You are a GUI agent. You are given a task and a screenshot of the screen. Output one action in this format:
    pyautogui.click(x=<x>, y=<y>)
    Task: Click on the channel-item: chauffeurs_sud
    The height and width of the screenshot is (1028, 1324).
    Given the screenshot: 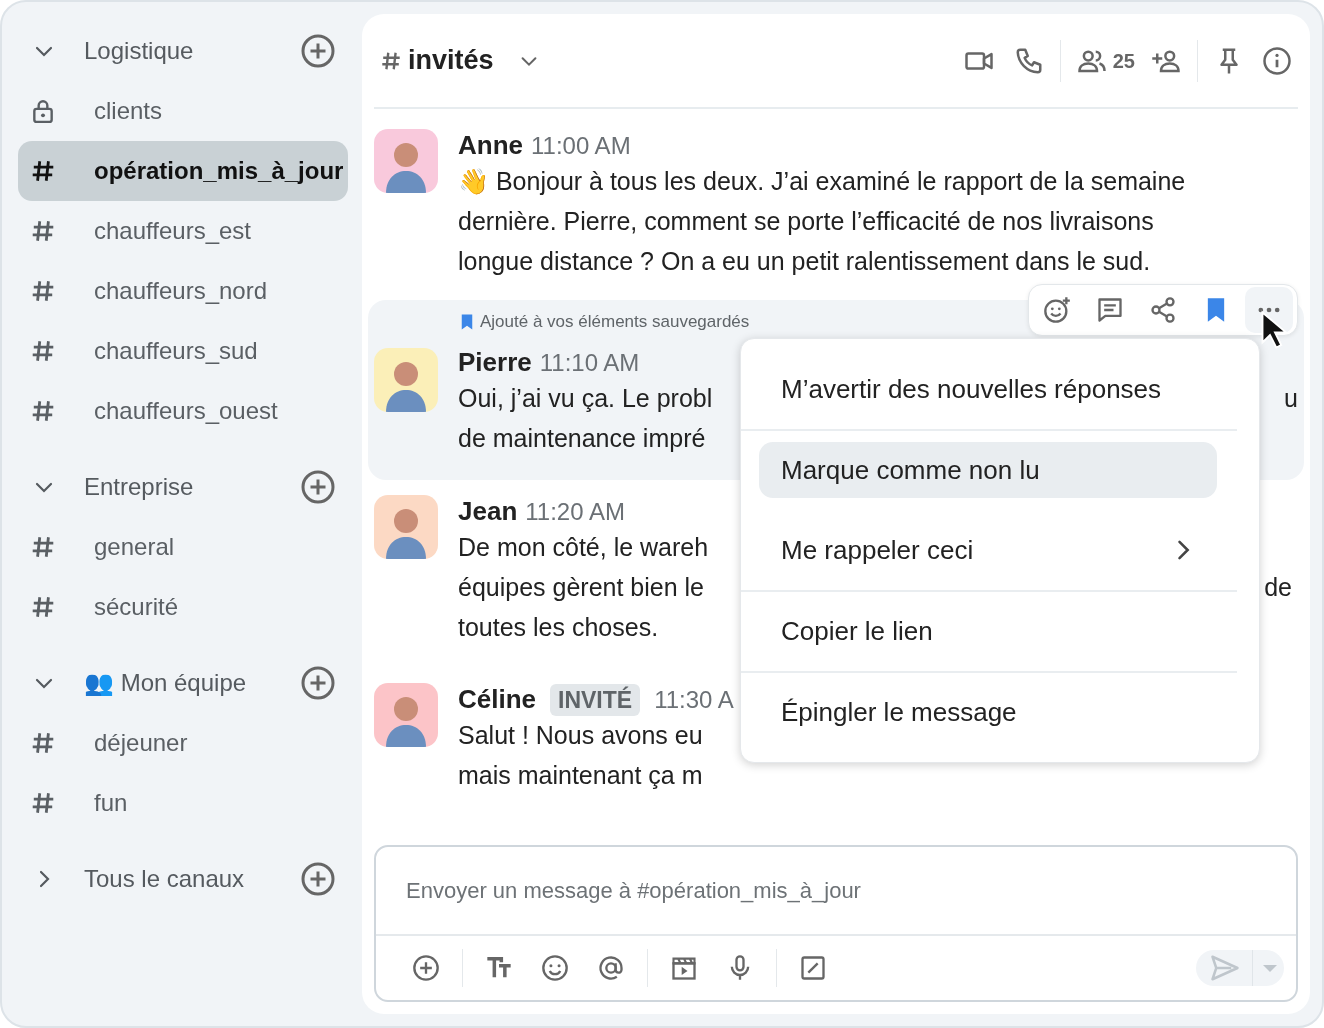 What is the action you would take?
    pyautogui.click(x=183, y=351)
    